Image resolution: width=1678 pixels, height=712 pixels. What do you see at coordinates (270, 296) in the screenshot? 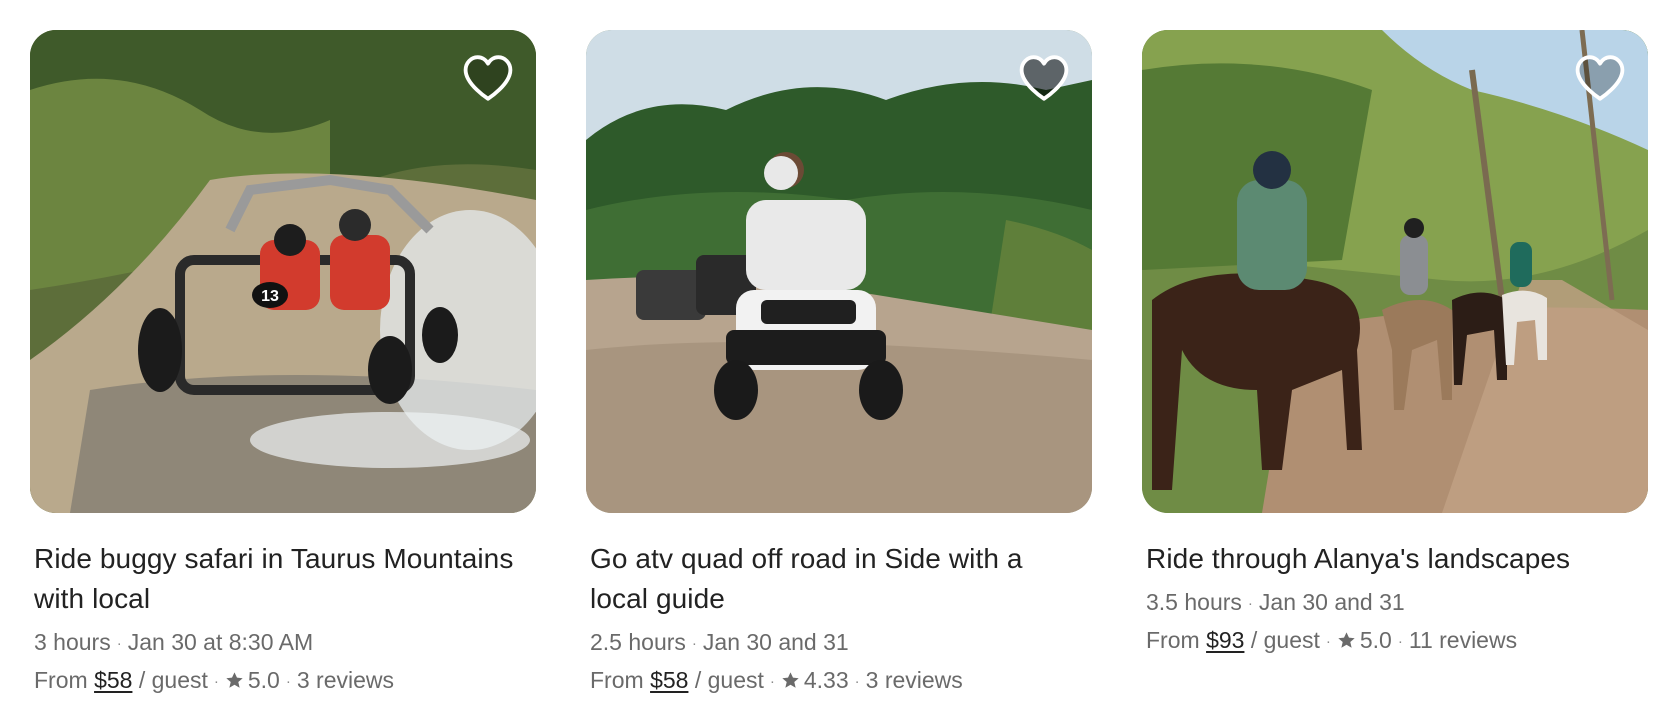
I see `buggy-number-plate: 13` at bounding box center [270, 296].